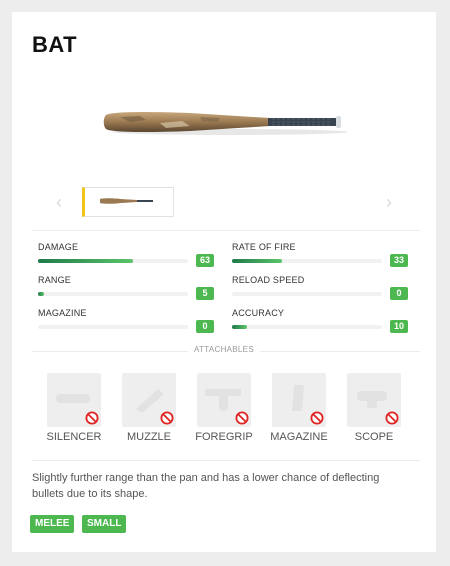 This screenshot has width=450, height=566. I want to click on scope-icon, so click(372, 399).